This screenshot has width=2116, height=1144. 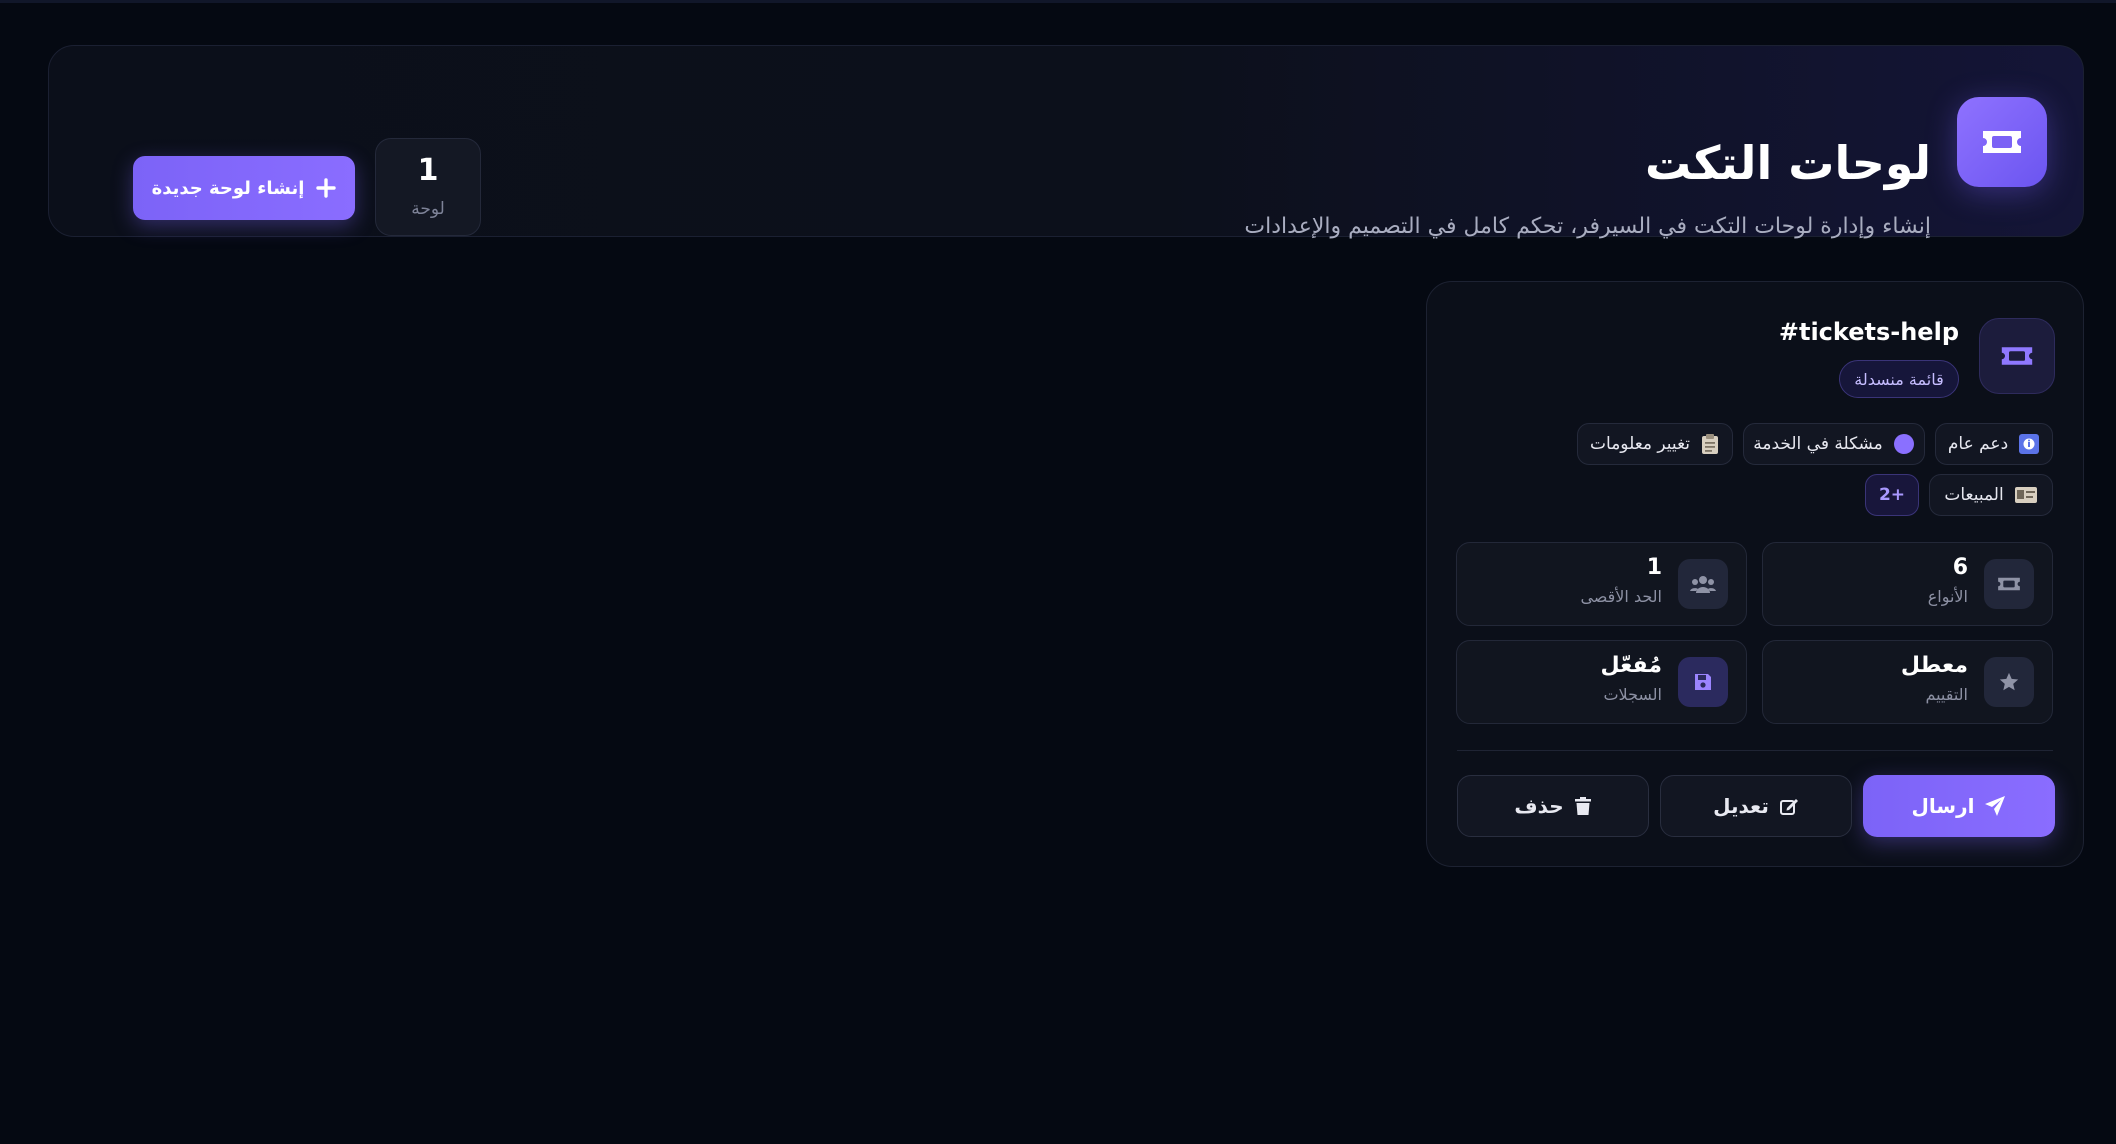 I want to click on category-label: تغيير معلومات, so click(x=1640, y=444).